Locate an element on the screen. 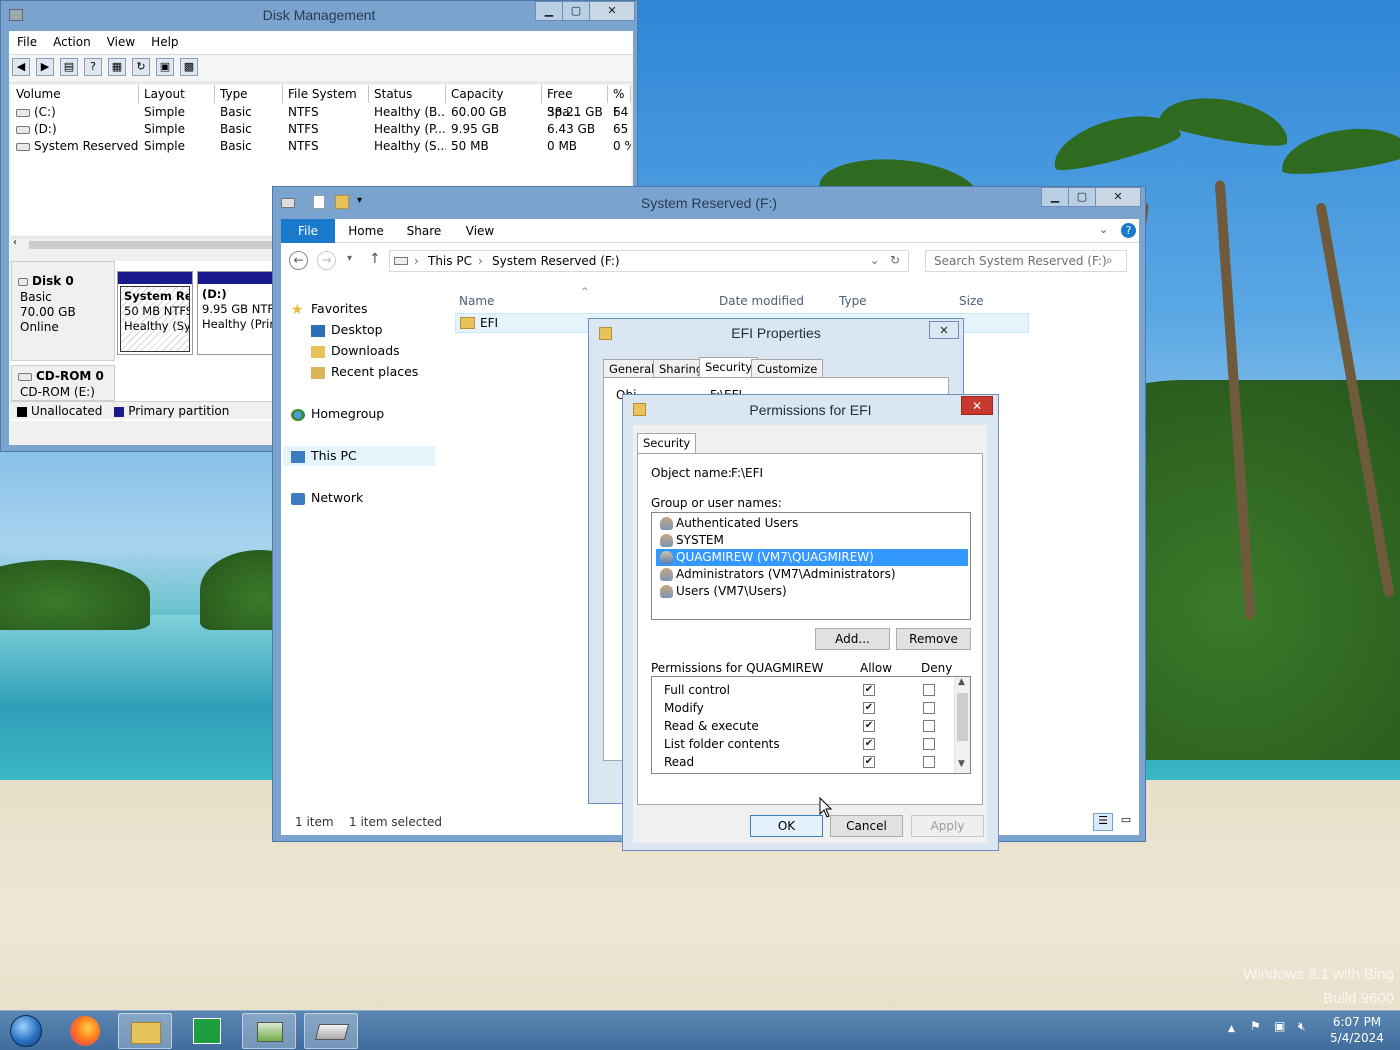  allow-modify-checkbox: ✔ is located at coordinates (869, 708).